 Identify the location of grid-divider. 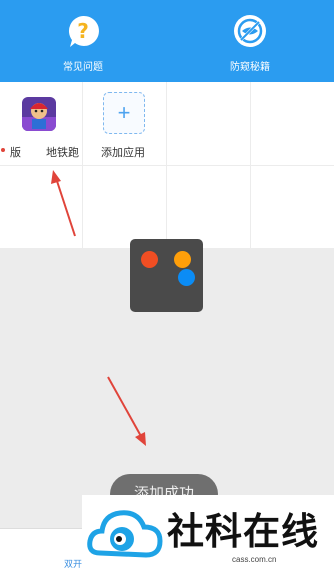
(167, 165).